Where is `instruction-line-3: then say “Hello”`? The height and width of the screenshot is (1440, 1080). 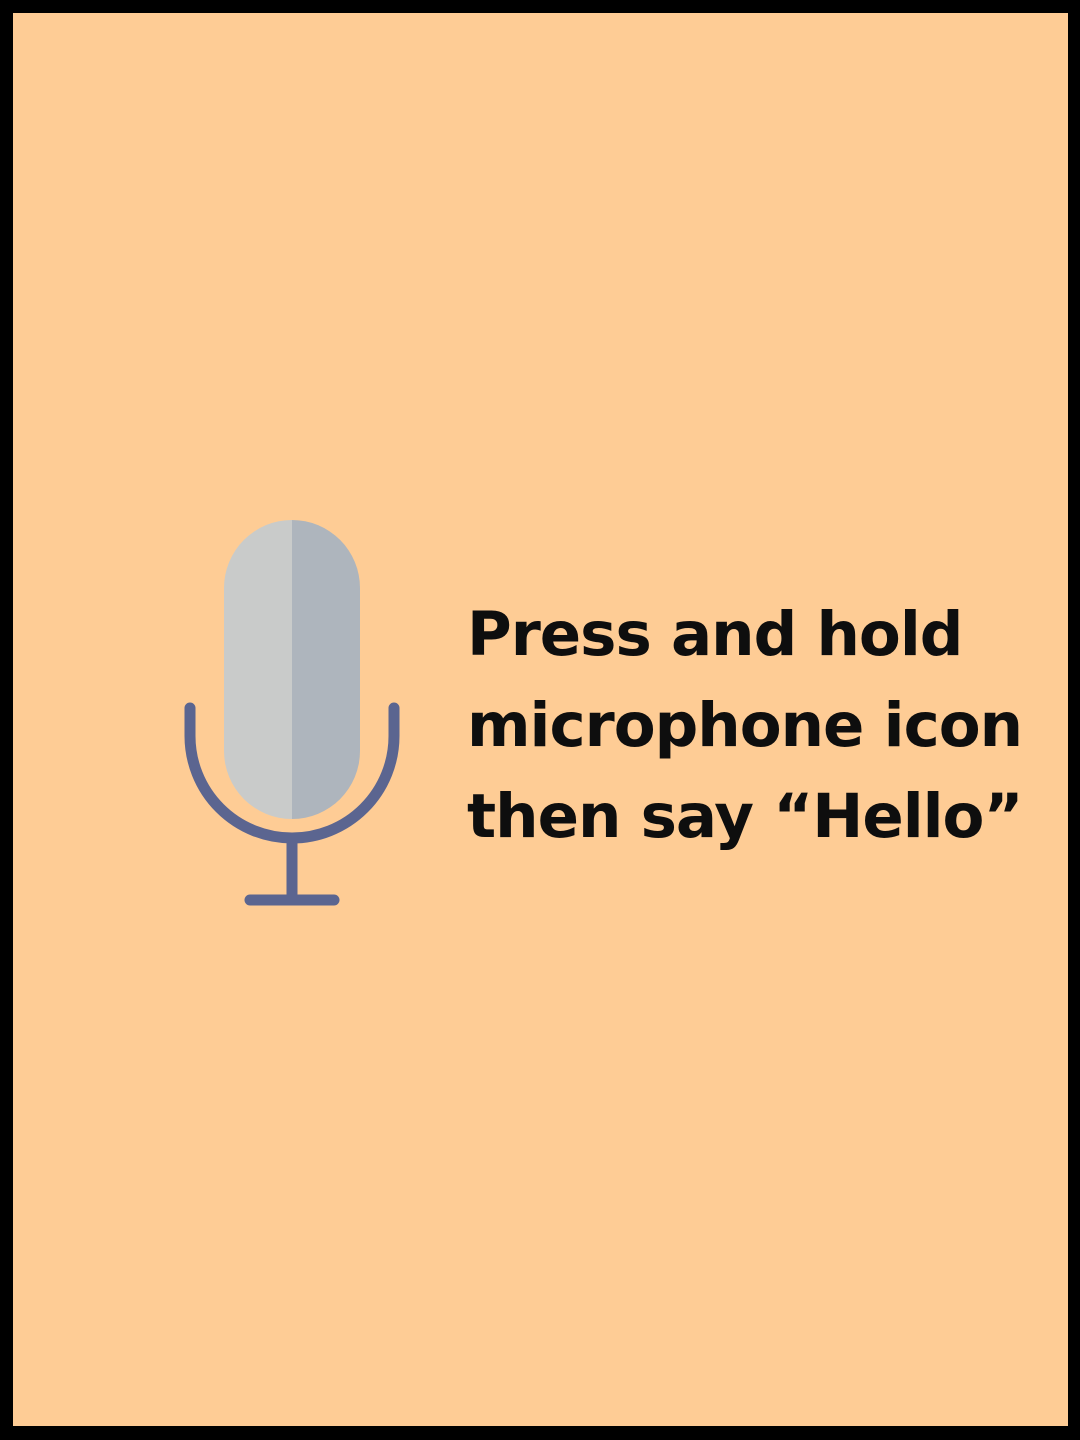 instruction-line-3: then say “Hello” is located at coordinates (745, 816).